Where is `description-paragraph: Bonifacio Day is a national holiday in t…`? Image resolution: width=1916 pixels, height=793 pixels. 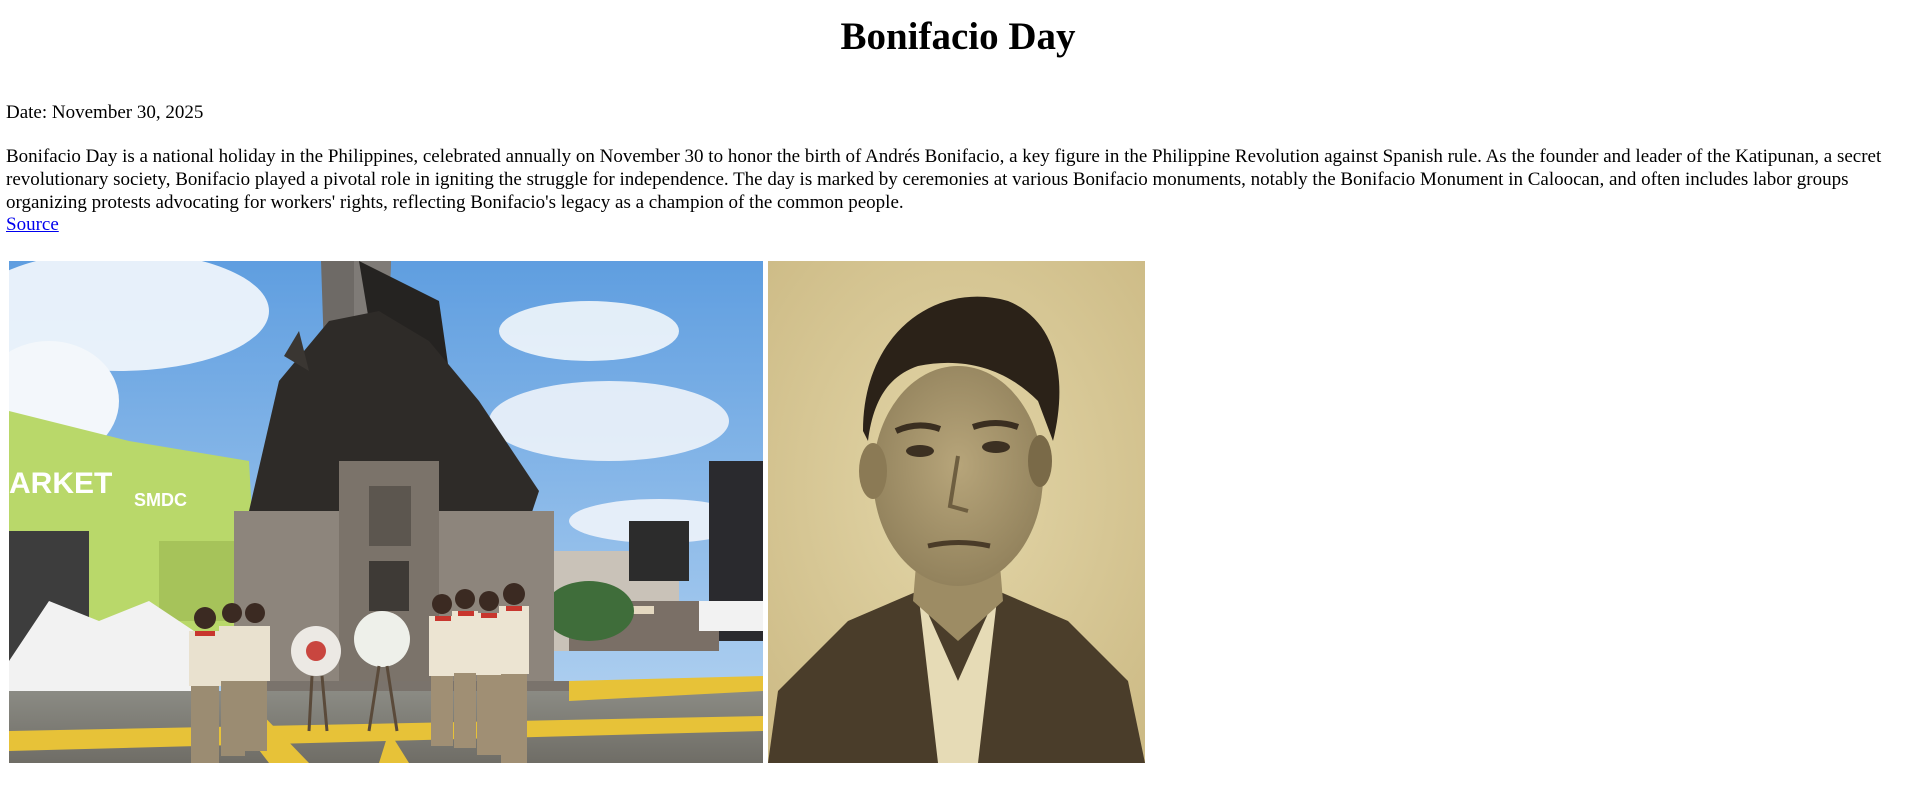
description-paragraph: Bonifacio Day is a national holiday in t… is located at coordinates (944, 179).